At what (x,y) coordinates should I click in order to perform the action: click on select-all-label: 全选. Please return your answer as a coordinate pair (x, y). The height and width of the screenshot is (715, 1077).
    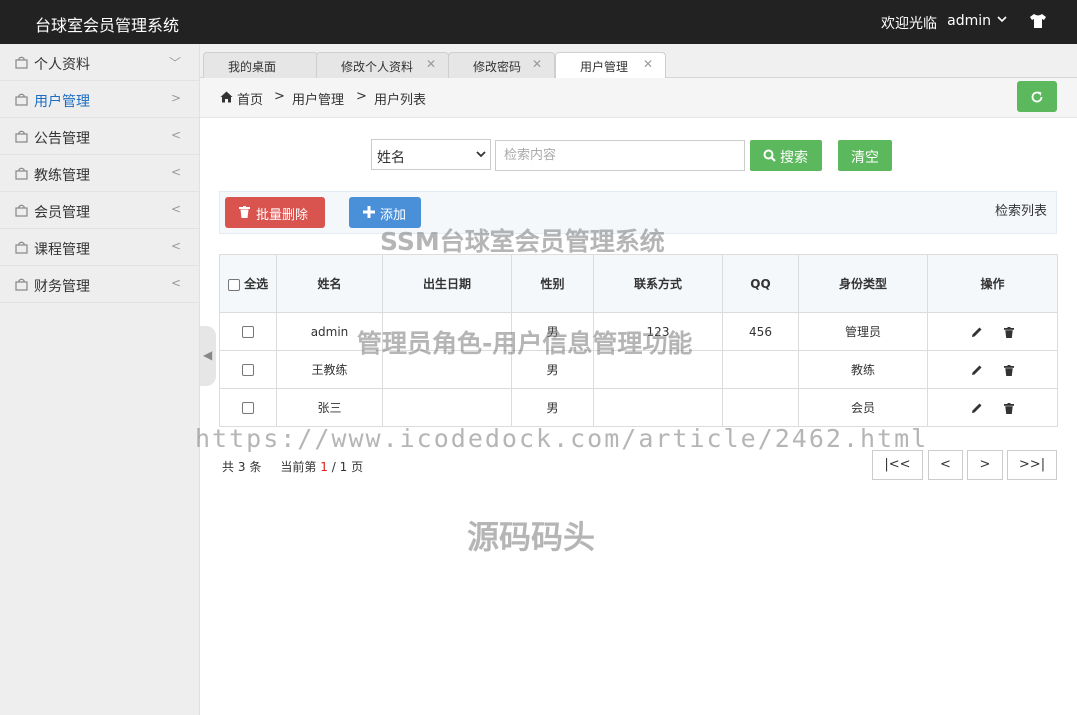
    Looking at the image, I should click on (256, 284).